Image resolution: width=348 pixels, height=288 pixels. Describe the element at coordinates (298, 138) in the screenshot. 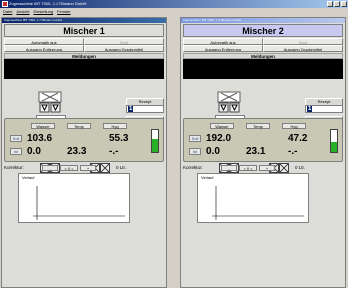

I see `soll-hyg: 47.2` at that location.